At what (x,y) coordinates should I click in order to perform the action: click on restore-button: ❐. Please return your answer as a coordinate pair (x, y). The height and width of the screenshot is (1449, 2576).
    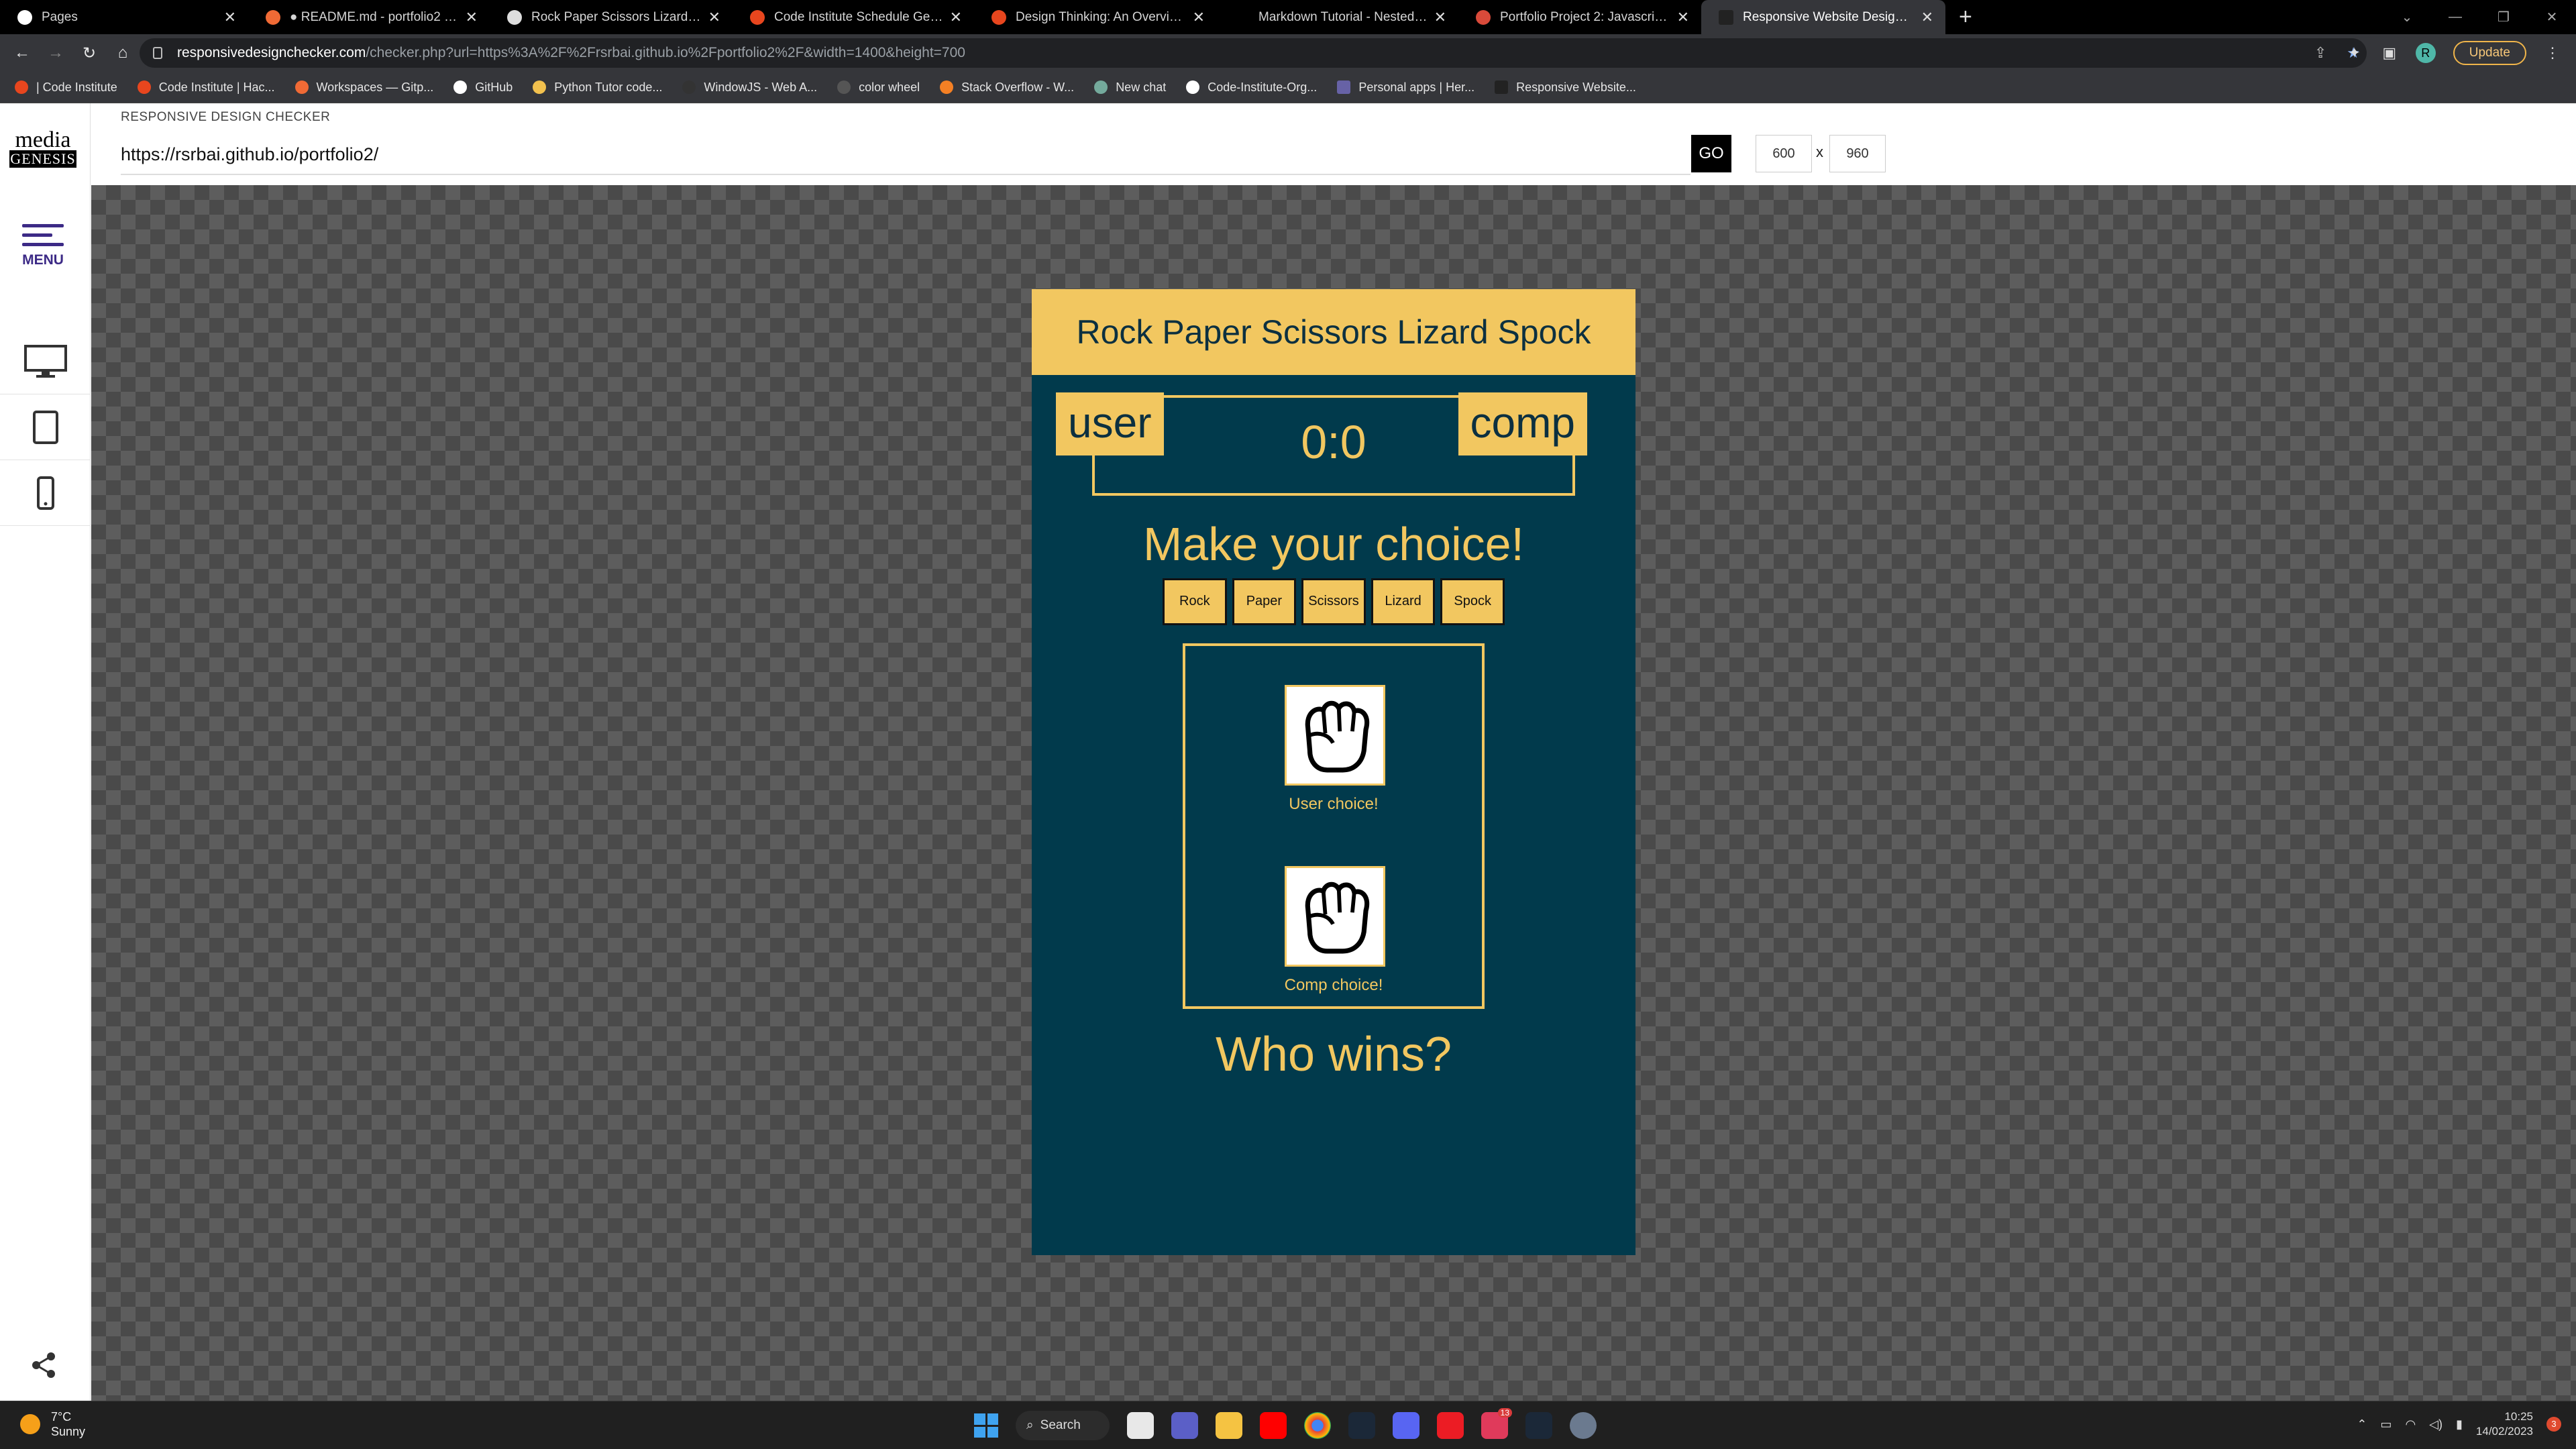
    Looking at the image, I should click on (2503, 17).